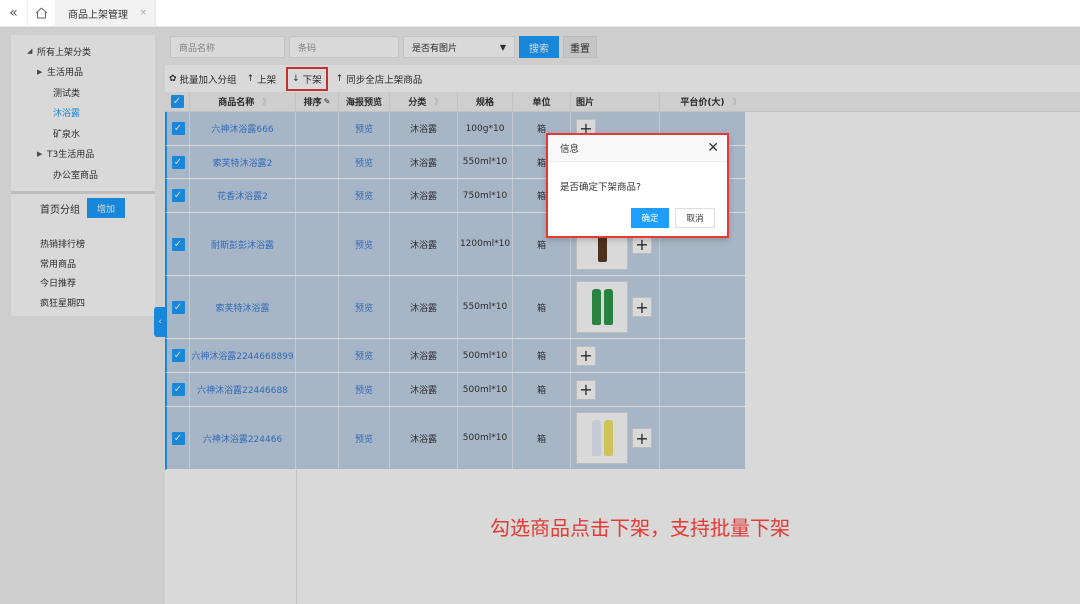 This screenshot has height=604, width=1080. Describe the element at coordinates (637, 148) in the screenshot. I see `dialog-header: 信息 ✕` at that location.